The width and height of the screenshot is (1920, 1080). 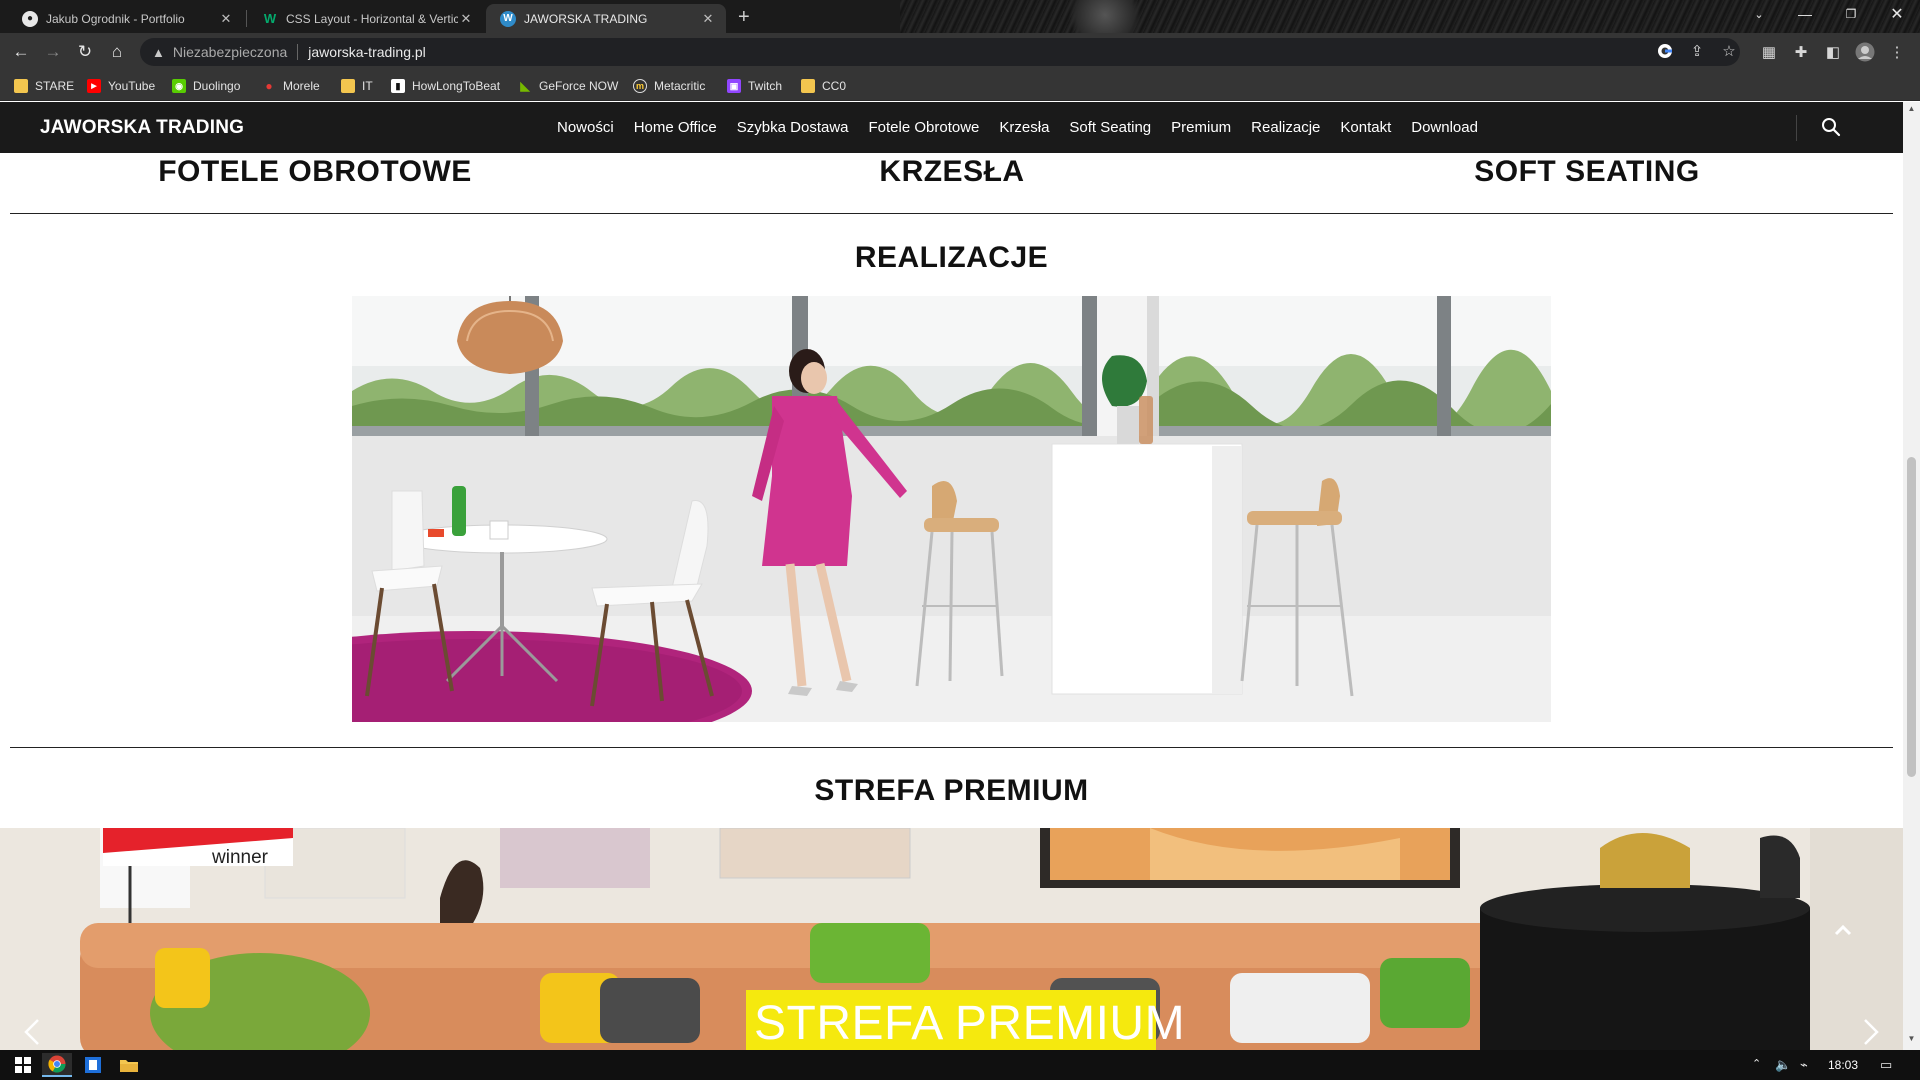 What do you see at coordinates (1365, 127) in the screenshot?
I see `menu-item-kontakt: Kontakt` at bounding box center [1365, 127].